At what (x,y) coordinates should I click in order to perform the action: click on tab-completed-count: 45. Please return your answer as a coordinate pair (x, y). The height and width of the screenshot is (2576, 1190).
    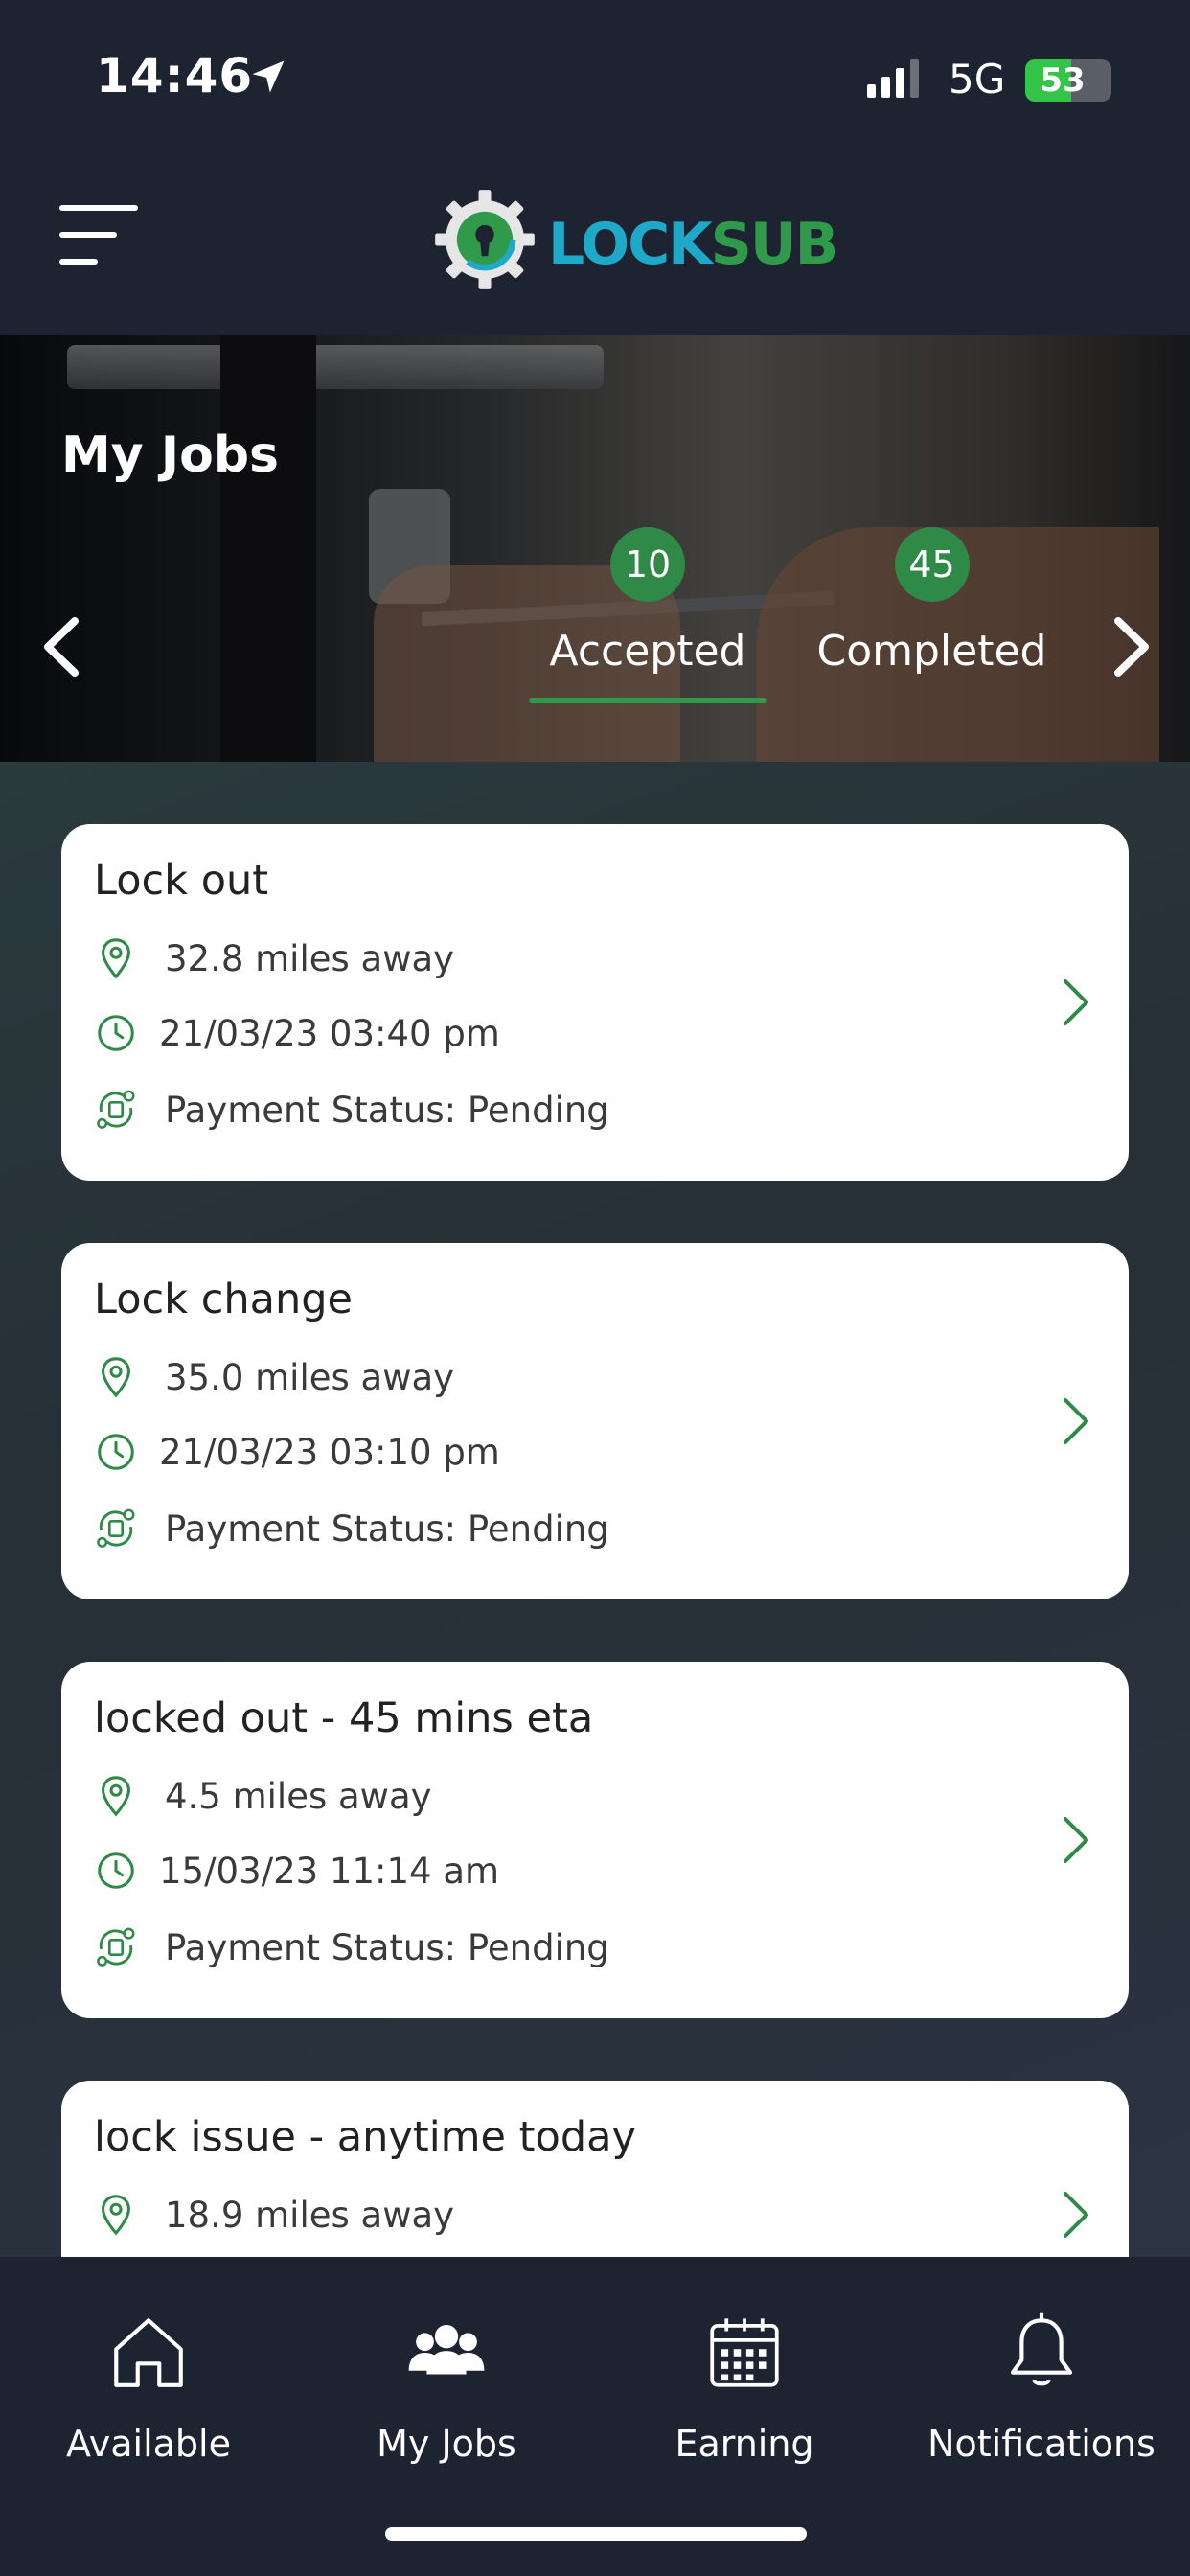
    Looking at the image, I should click on (932, 564).